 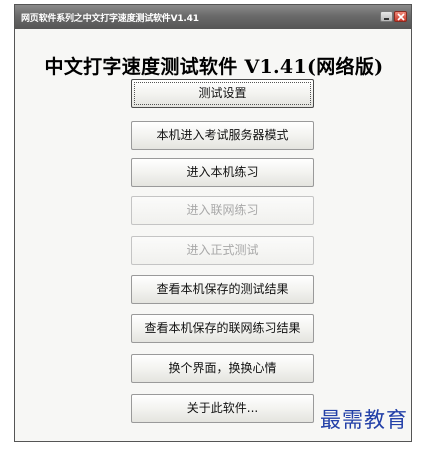 What do you see at coordinates (222, 135) in the screenshot?
I see `server-mode-button: 本机进入考试服务器模式` at bounding box center [222, 135].